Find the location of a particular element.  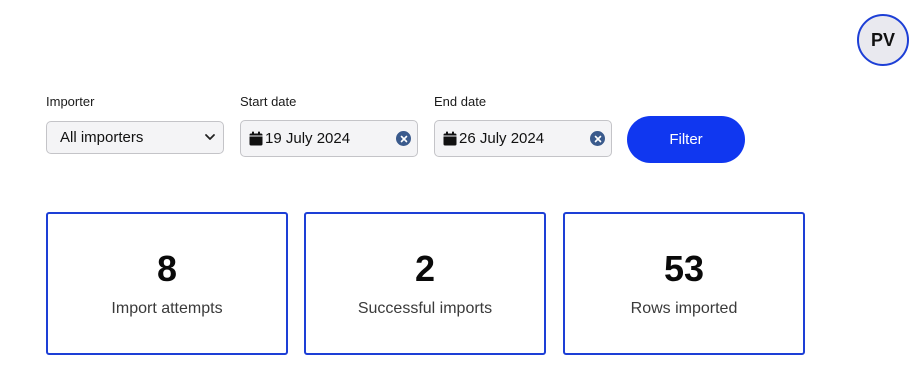

stat-card-import-attempts: 8 Import attempts is located at coordinates (167, 283).